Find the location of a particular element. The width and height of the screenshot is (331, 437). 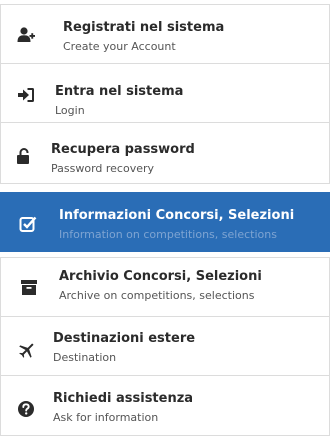

menu-item-title: Entra nel sistema is located at coordinates (119, 91).